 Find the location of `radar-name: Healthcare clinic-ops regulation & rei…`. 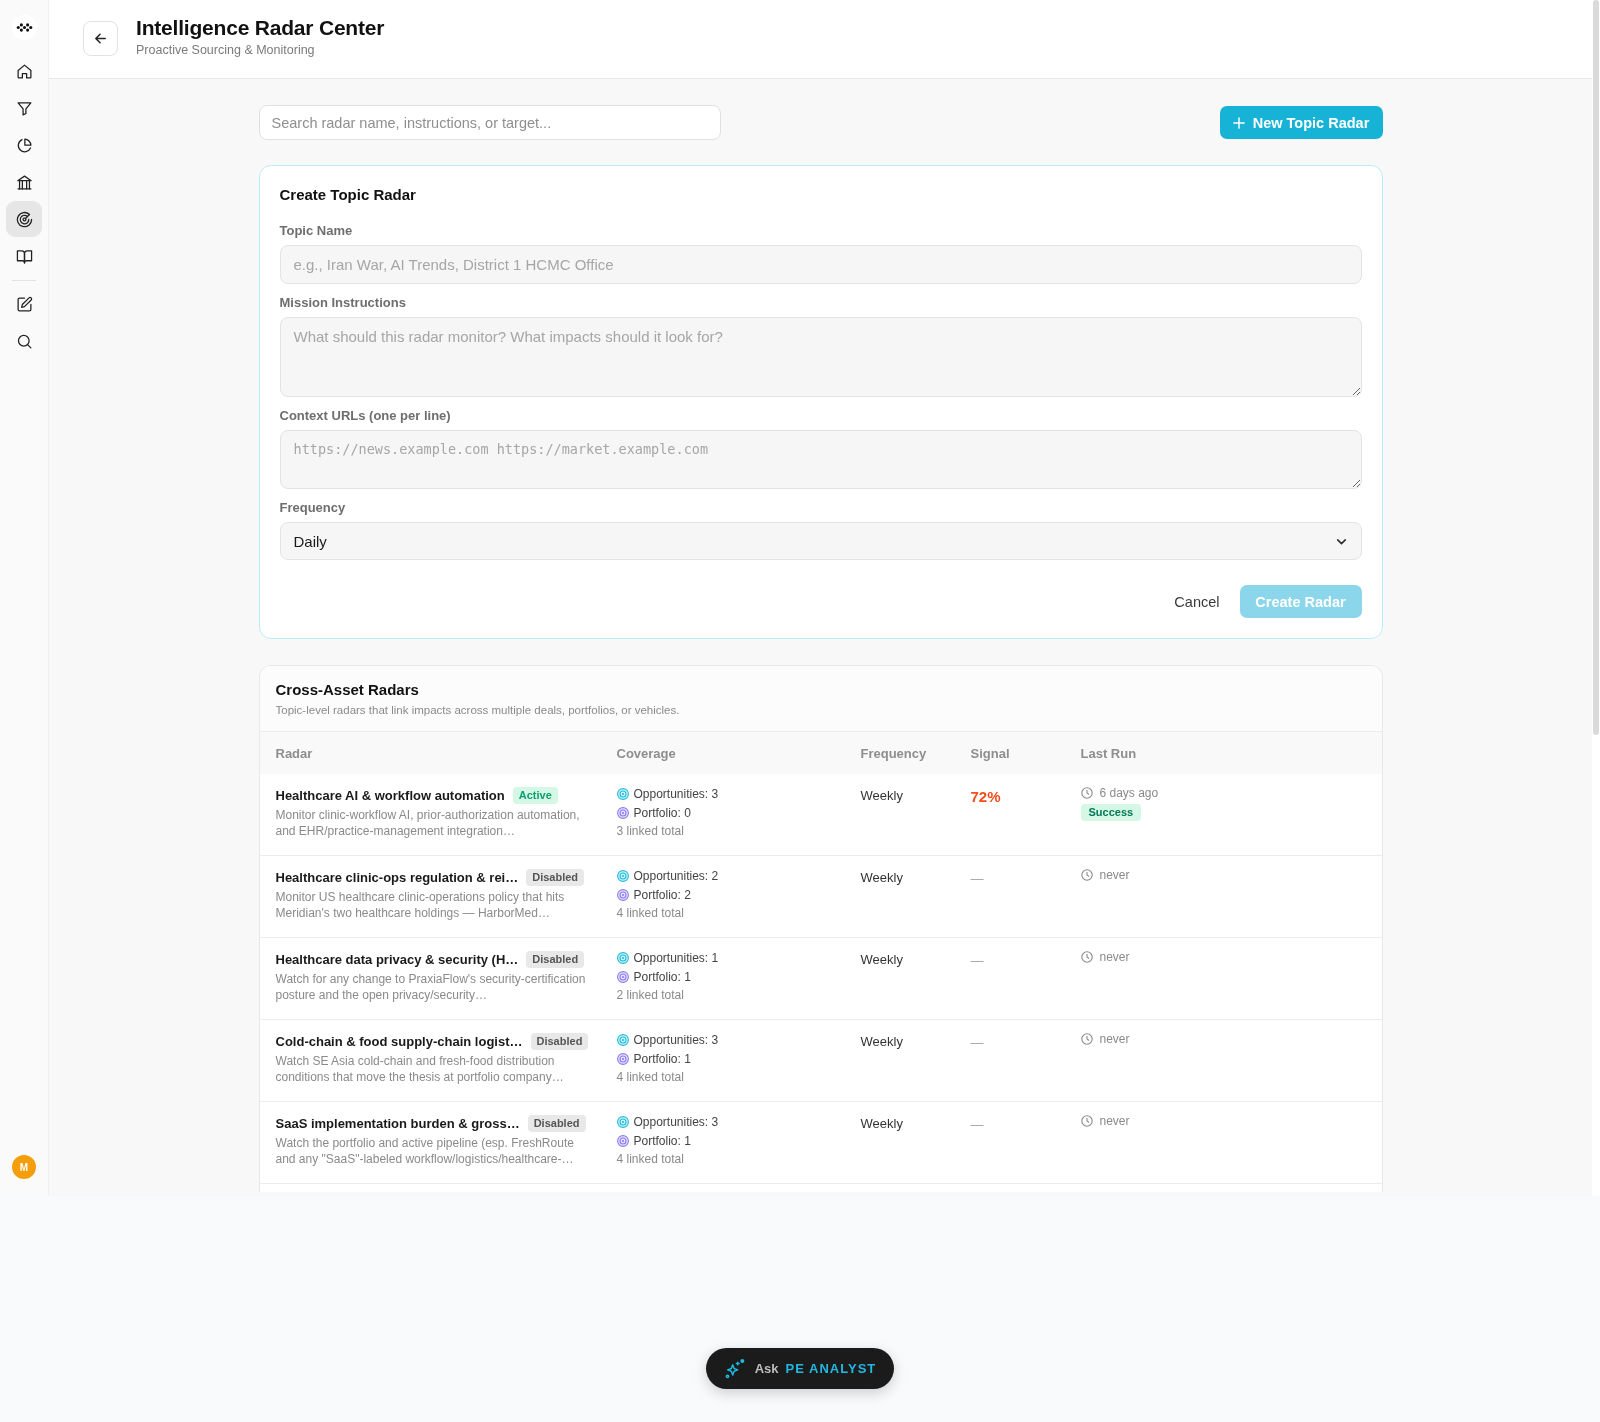

radar-name: Healthcare clinic-ops regulation & rei… is located at coordinates (397, 877).